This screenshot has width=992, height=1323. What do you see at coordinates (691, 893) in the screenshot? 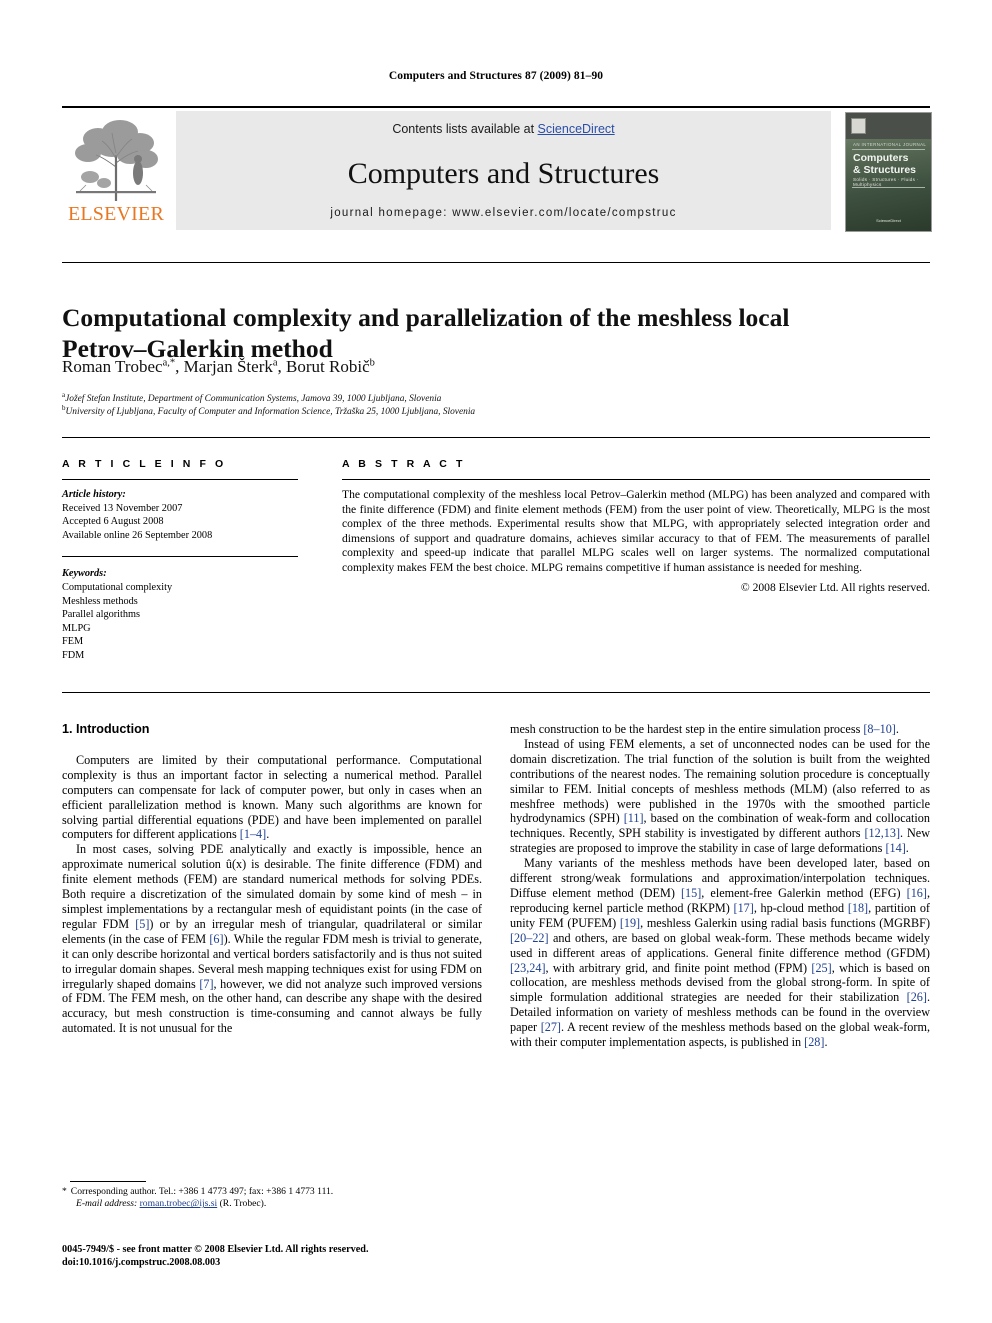
I see `citation-ref: [15]` at bounding box center [691, 893].